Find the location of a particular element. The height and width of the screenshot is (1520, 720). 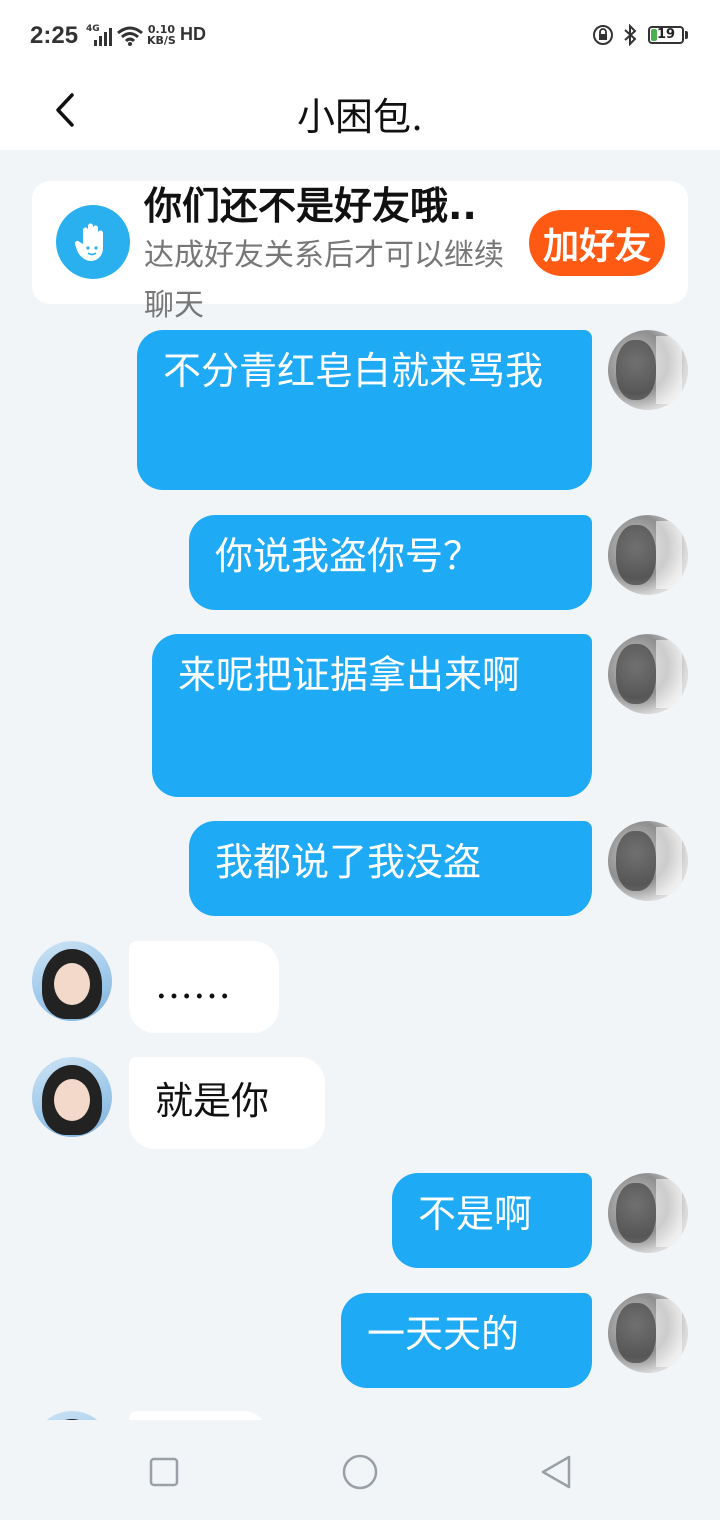

triangle-back-icon is located at coordinates (556, 1472).